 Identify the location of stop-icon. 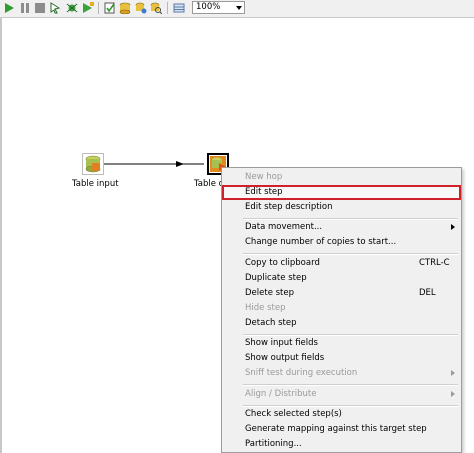
(40, 8).